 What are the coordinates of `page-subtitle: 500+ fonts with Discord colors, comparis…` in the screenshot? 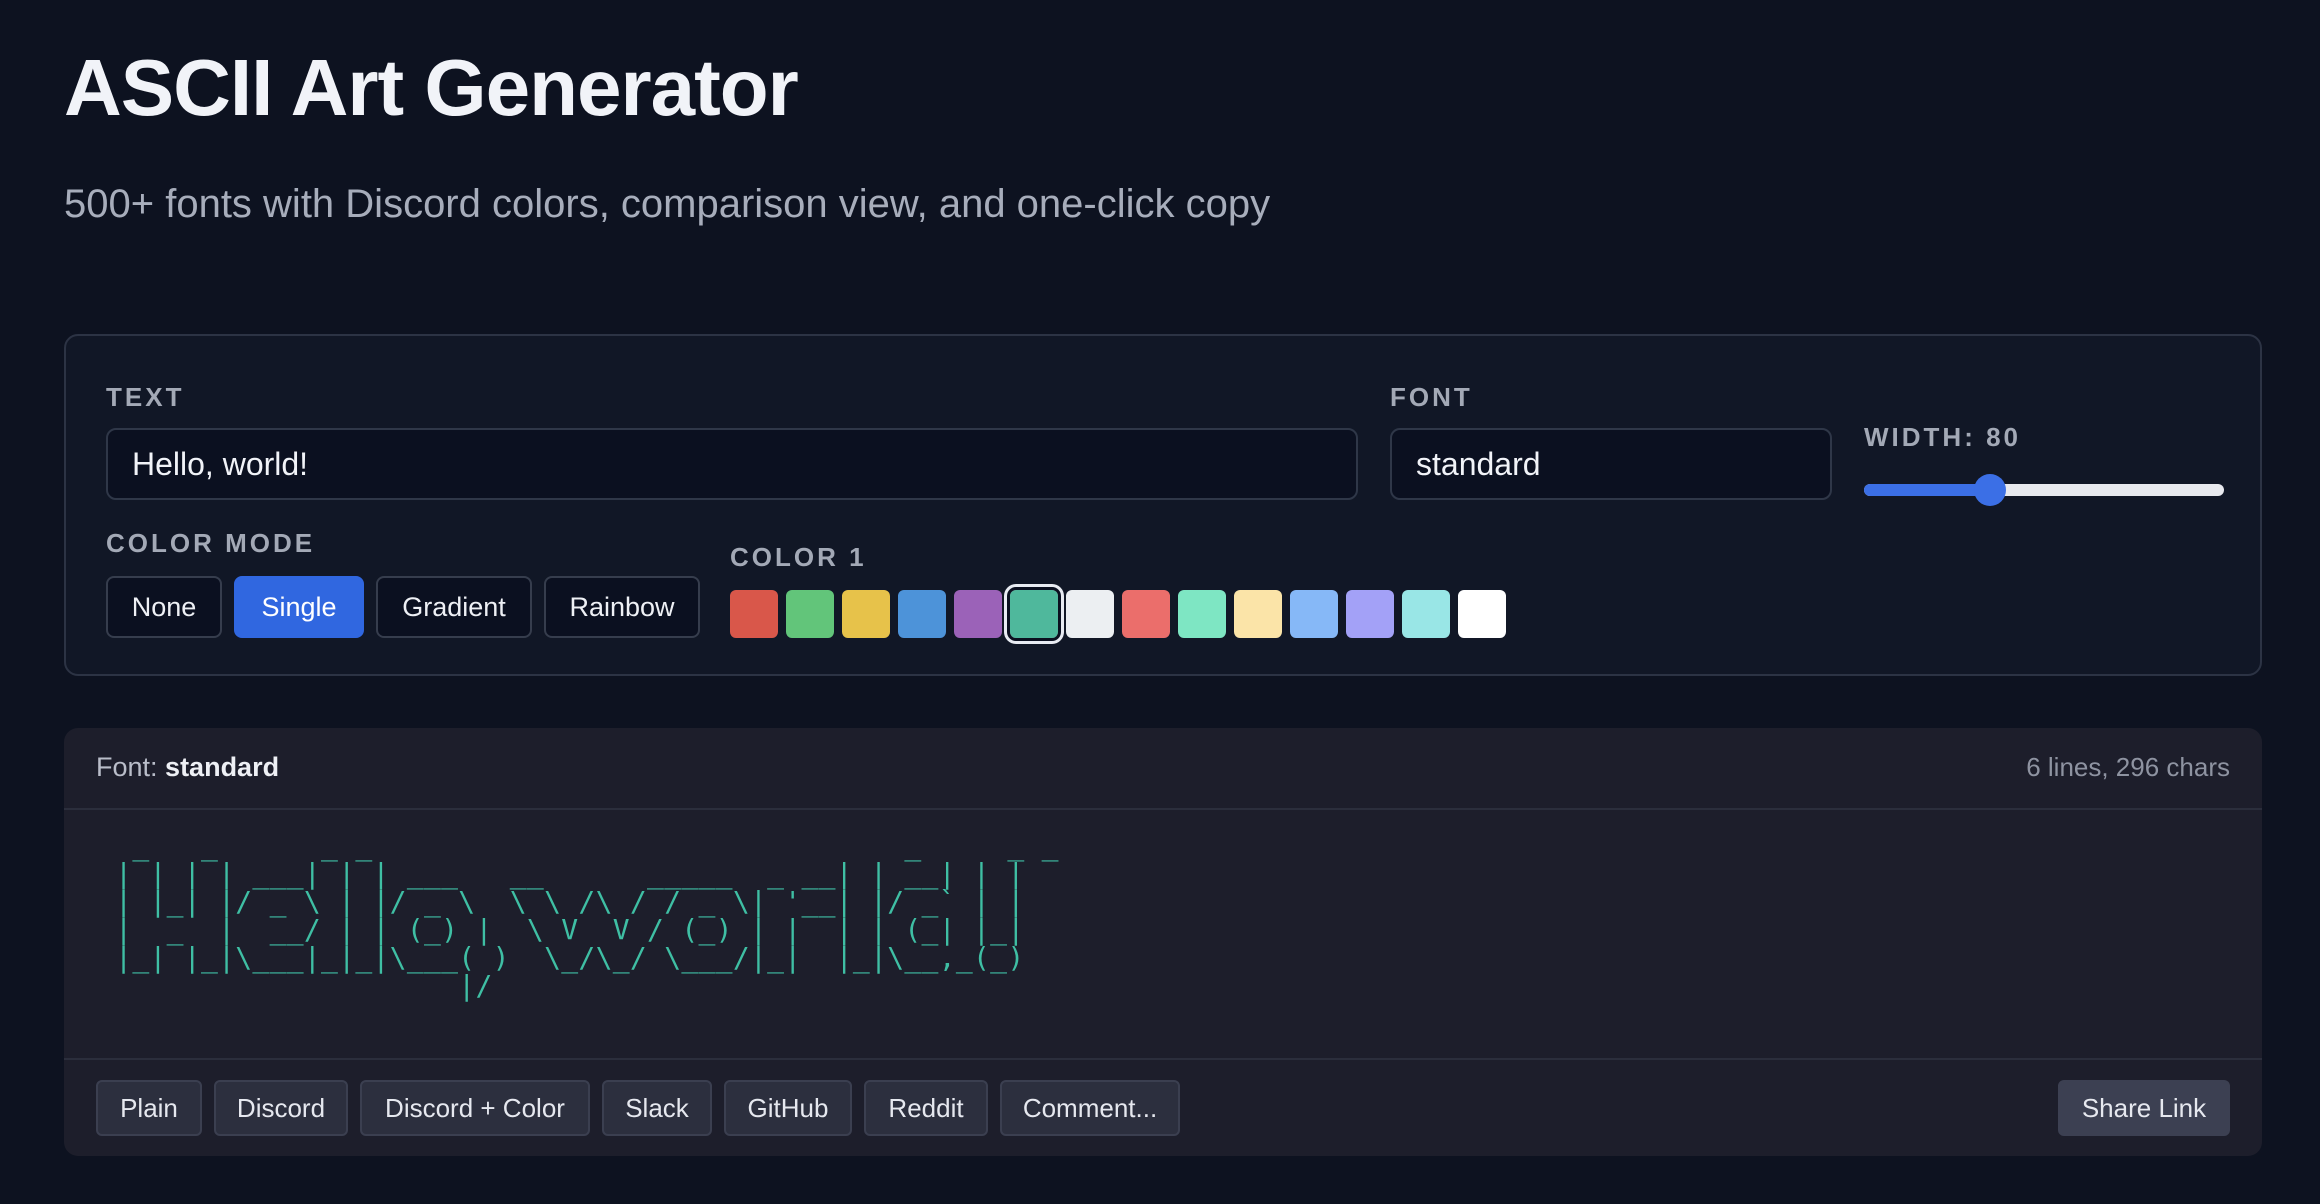 It's located at (667, 204).